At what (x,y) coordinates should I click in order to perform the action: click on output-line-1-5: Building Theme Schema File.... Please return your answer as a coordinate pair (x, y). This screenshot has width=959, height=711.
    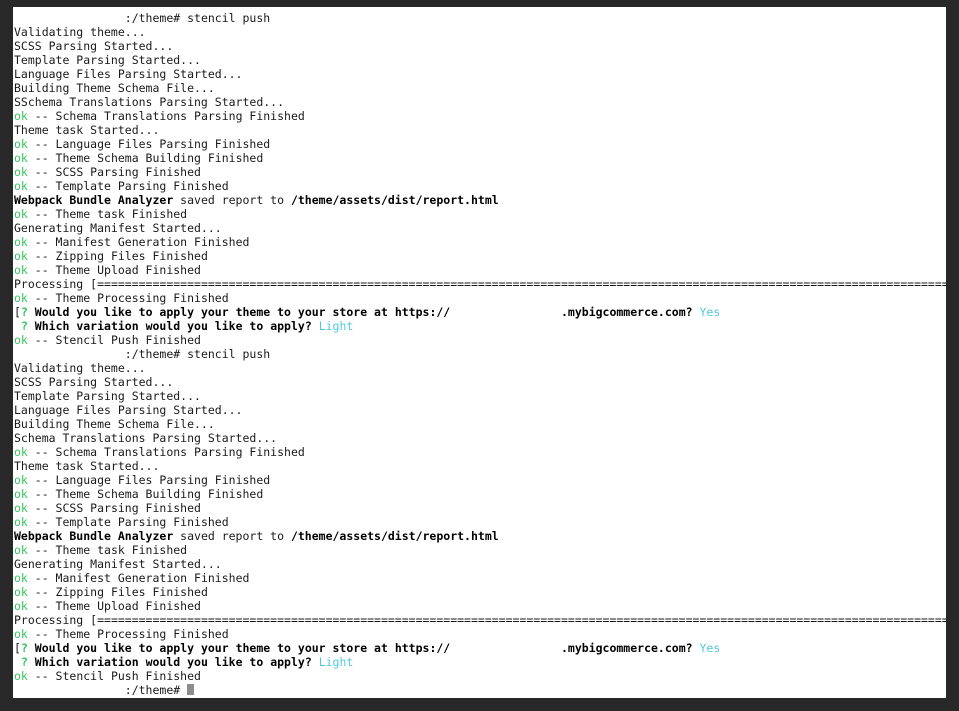
    Looking at the image, I should click on (480, 88).